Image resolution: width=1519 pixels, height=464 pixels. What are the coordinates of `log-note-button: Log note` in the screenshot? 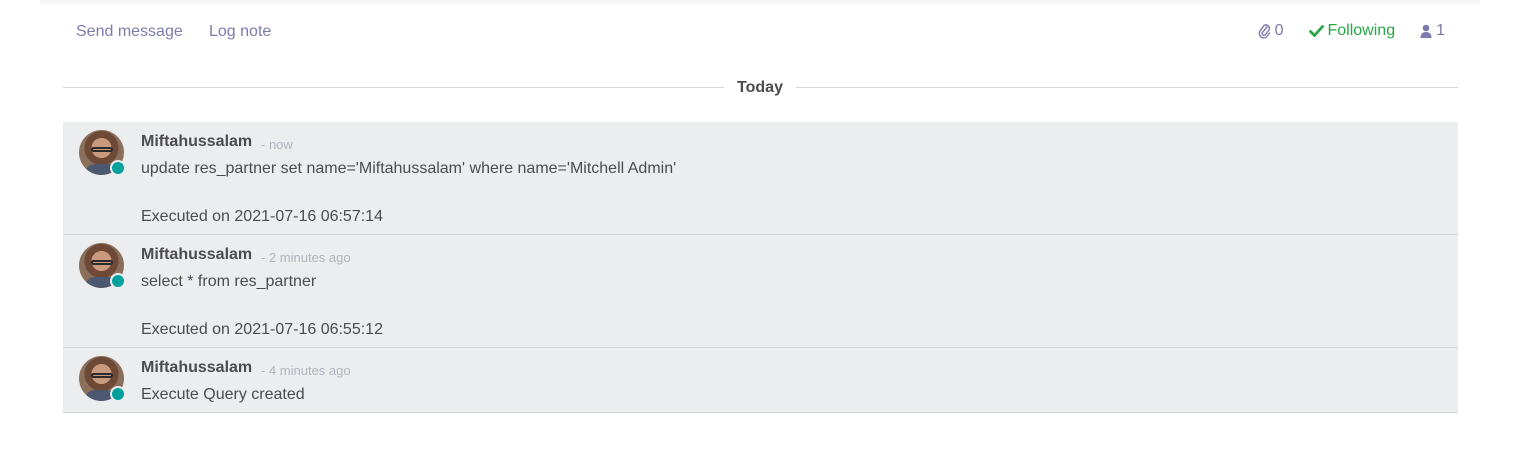 It's located at (240, 32).